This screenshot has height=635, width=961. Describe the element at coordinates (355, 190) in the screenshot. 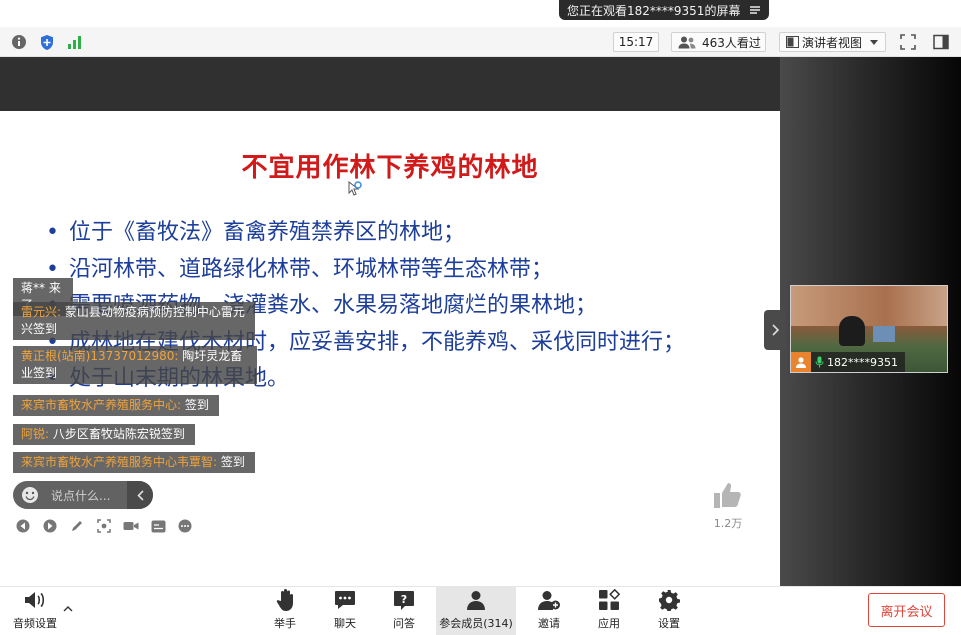

I see `cursor-icon` at that location.